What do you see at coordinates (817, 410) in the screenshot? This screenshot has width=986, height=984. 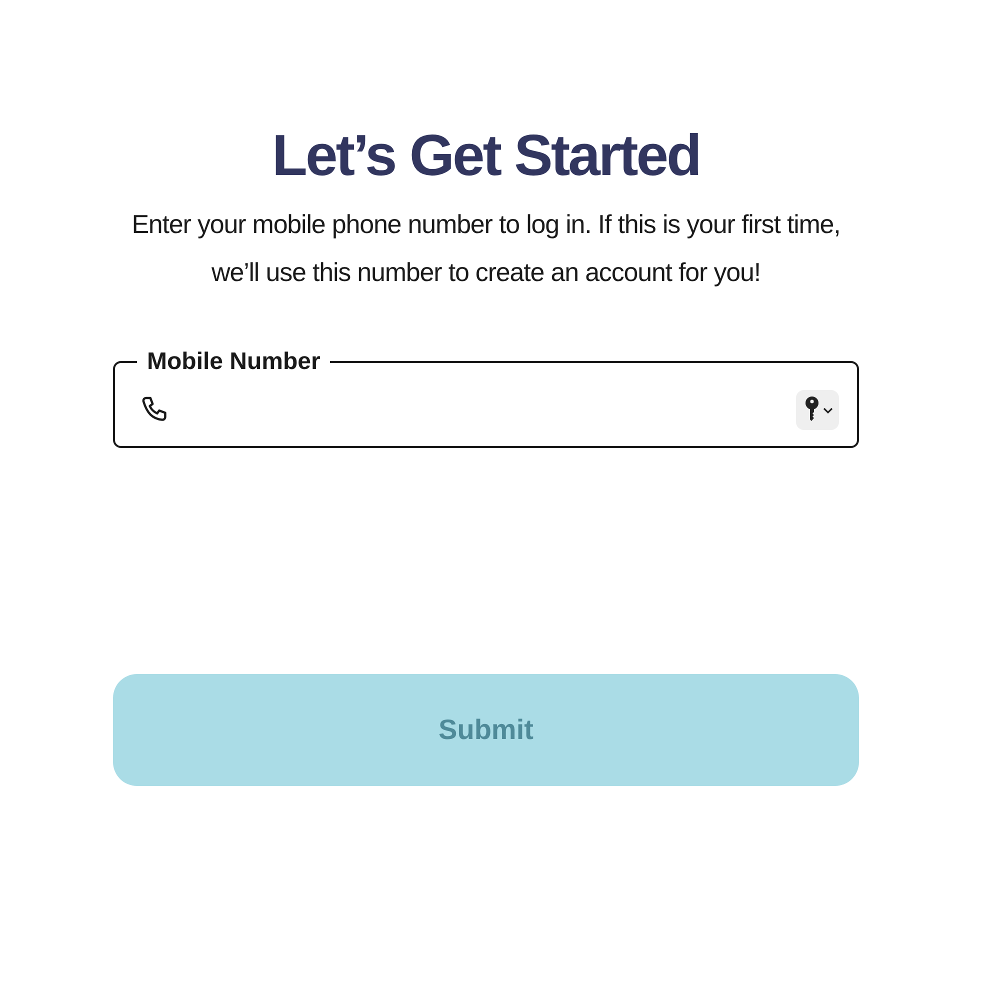 I see `key-menu-button` at bounding box center [817, 410].